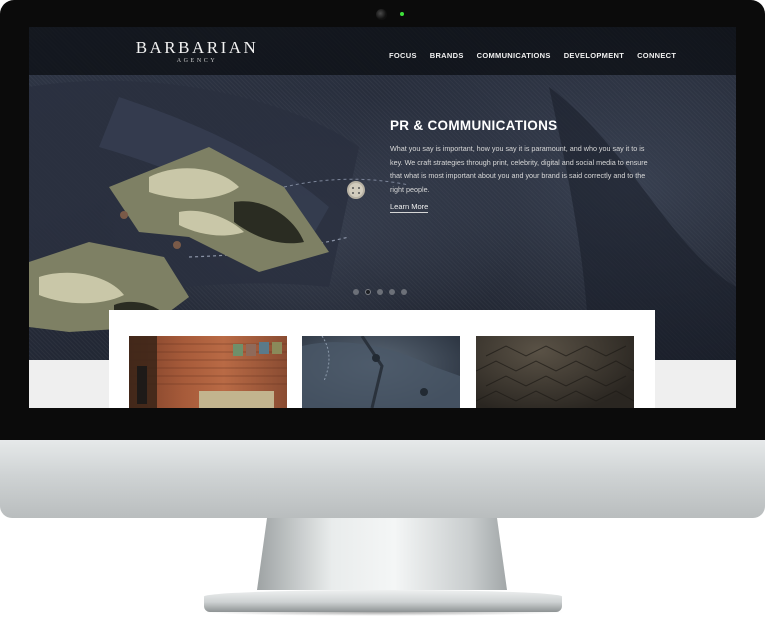 This screenshot has height=618, width=765. Describe the element at coordinates (382, 479) in the screenshot. I see `monitor-chin` at that location.